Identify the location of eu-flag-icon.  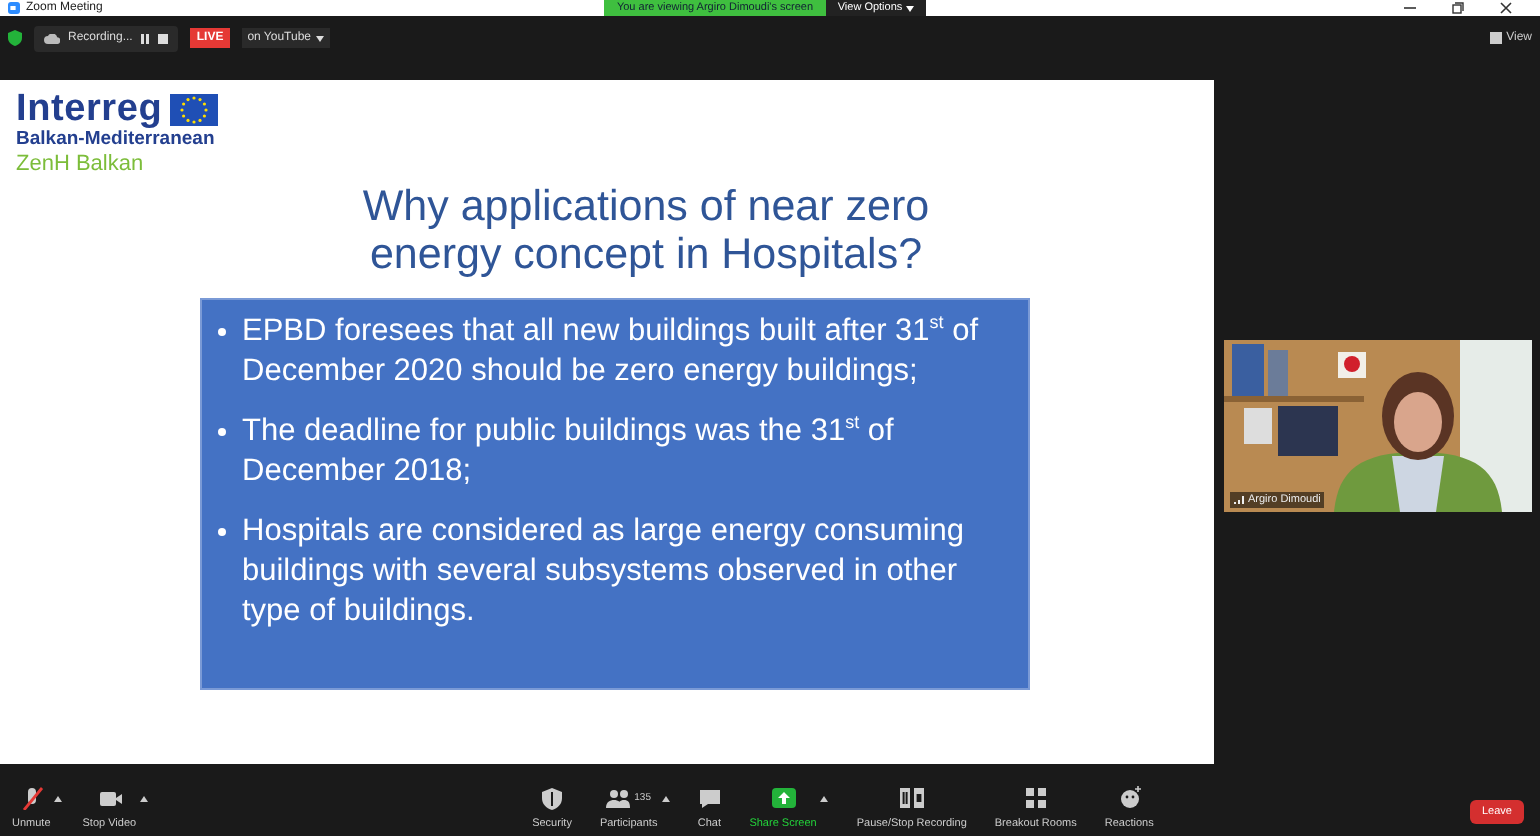
(194, 109).